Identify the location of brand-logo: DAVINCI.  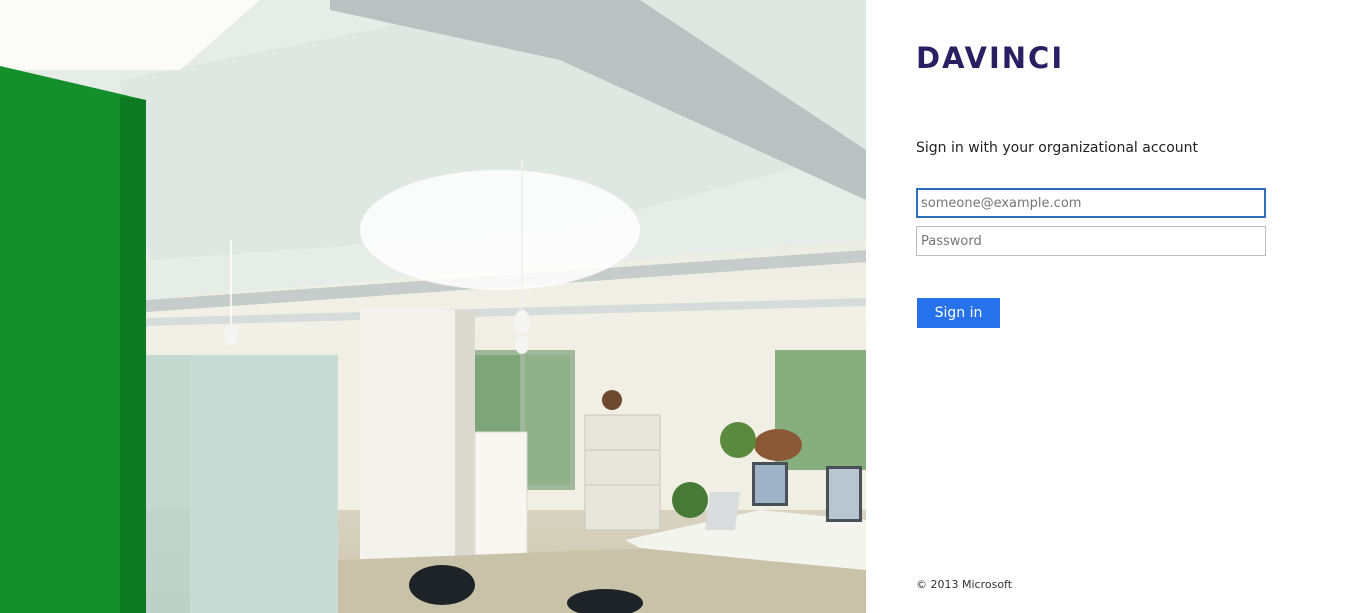
(990, 58).